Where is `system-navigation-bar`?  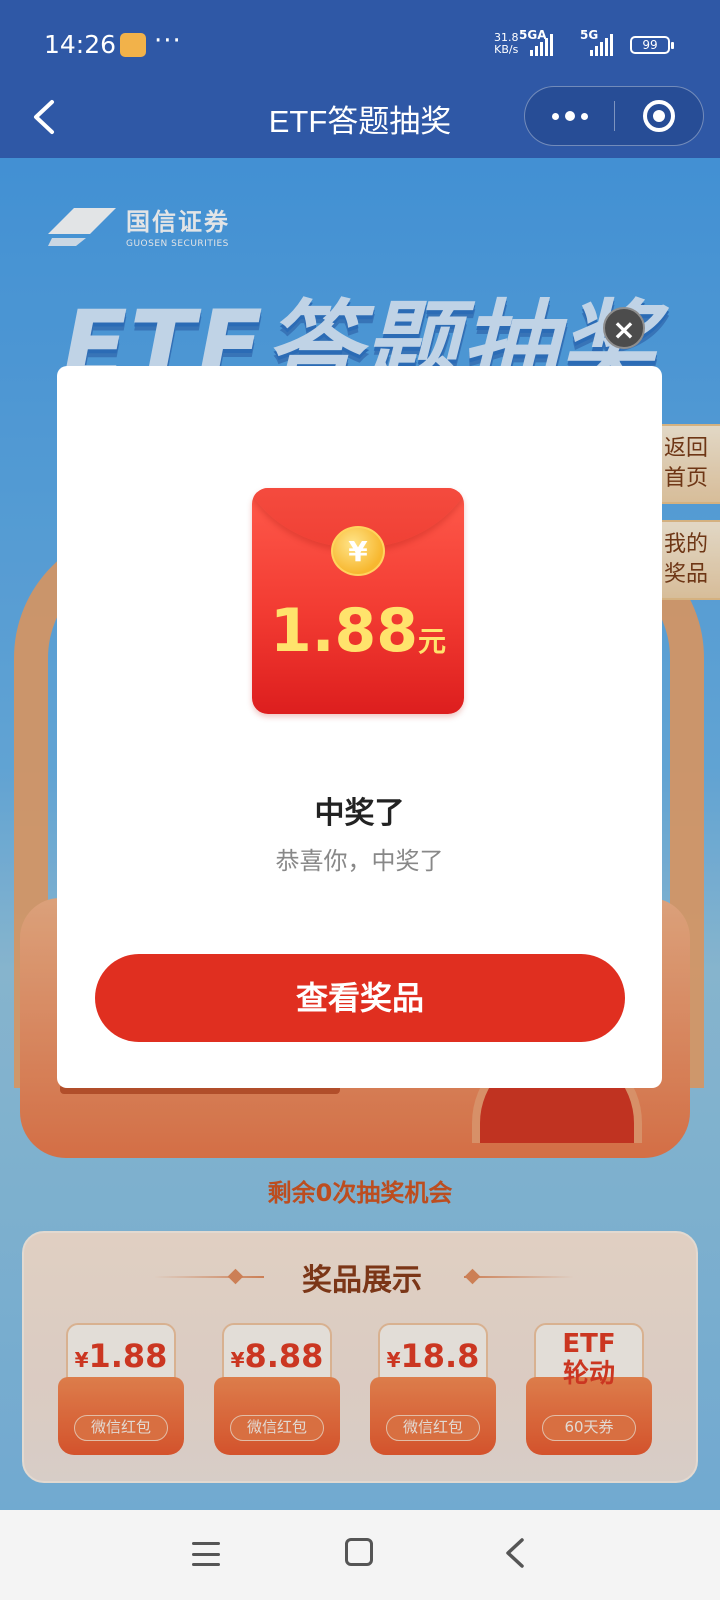 system-navigation-bar is located at coordinates (360, 1555).